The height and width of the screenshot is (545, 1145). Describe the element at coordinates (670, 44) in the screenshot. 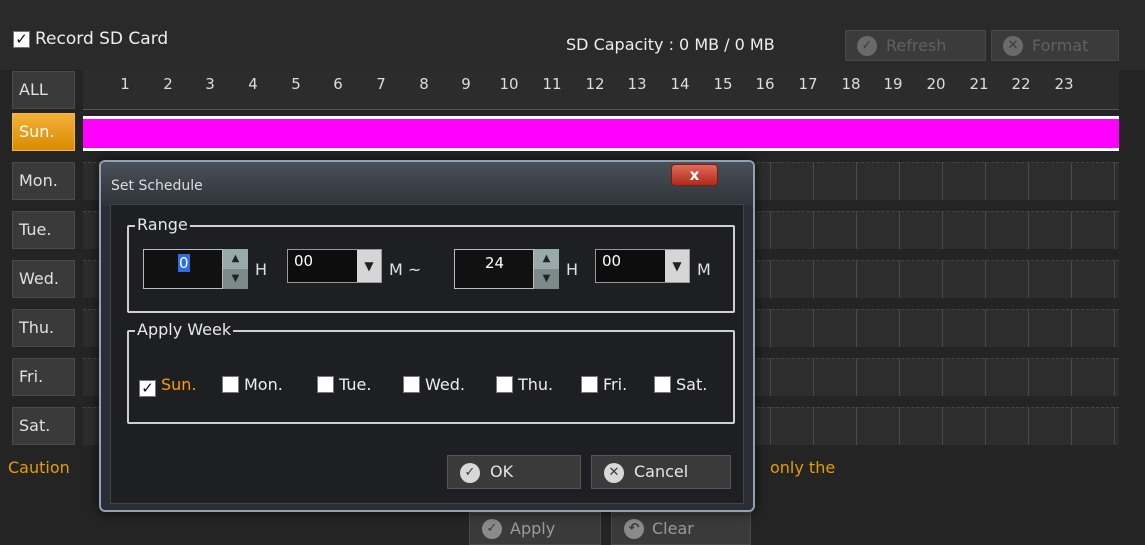

I see `sd-capacity-text: SD Capacity : 0 MB / 0 MB` at that location.